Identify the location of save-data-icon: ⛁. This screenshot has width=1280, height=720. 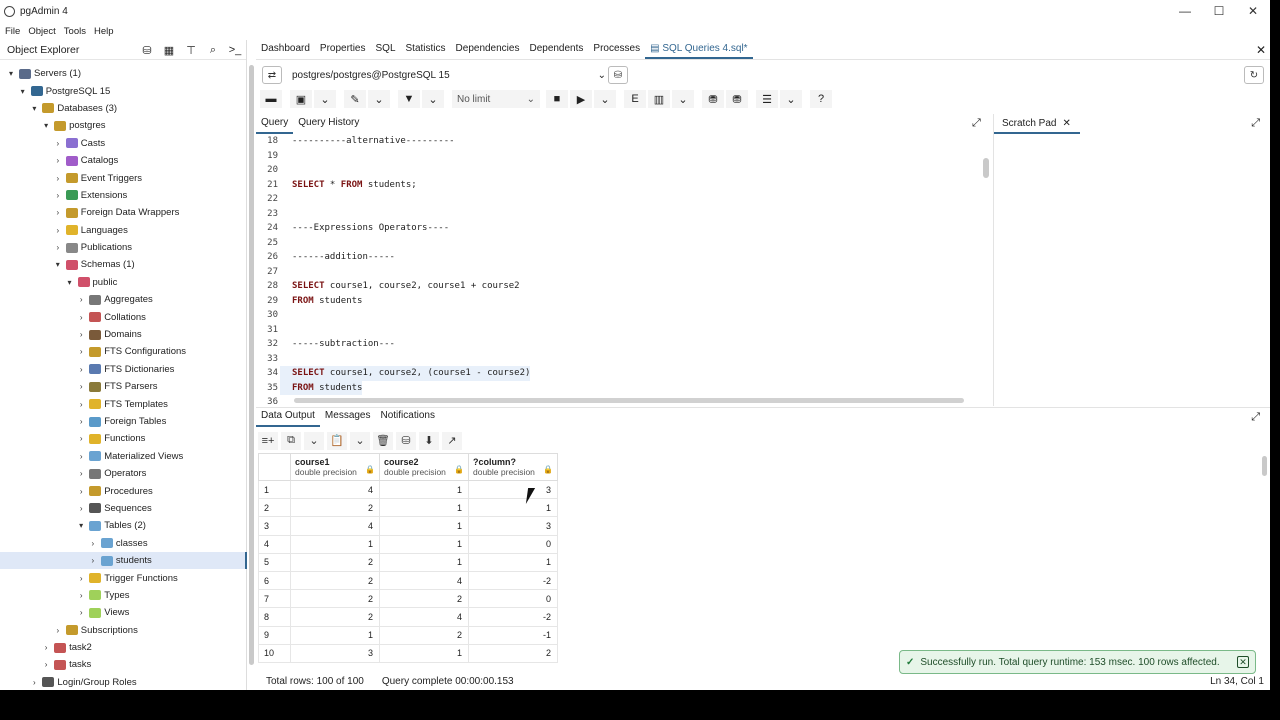
(406, 440).